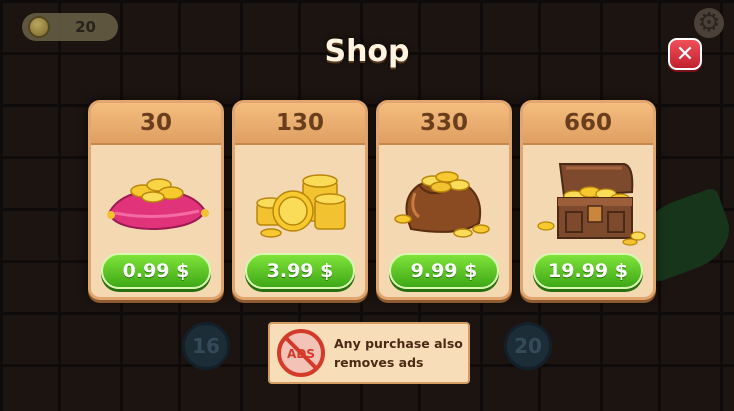 The width and height of the screenshot is (734, 411). Describe the element at coordinates (444, 124) in the screenshot. I see `coin-amount: 330` at that location.